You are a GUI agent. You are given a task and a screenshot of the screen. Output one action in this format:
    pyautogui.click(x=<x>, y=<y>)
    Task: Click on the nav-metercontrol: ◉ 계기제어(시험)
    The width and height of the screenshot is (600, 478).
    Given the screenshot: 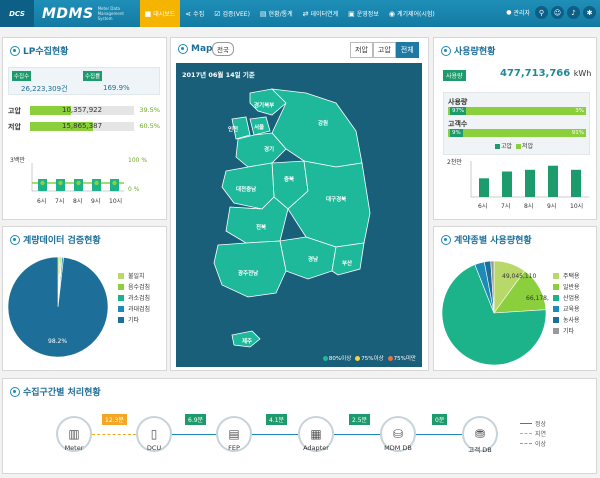 What is the action you would take?
    pyautogui.click(x=412, y=13)
    